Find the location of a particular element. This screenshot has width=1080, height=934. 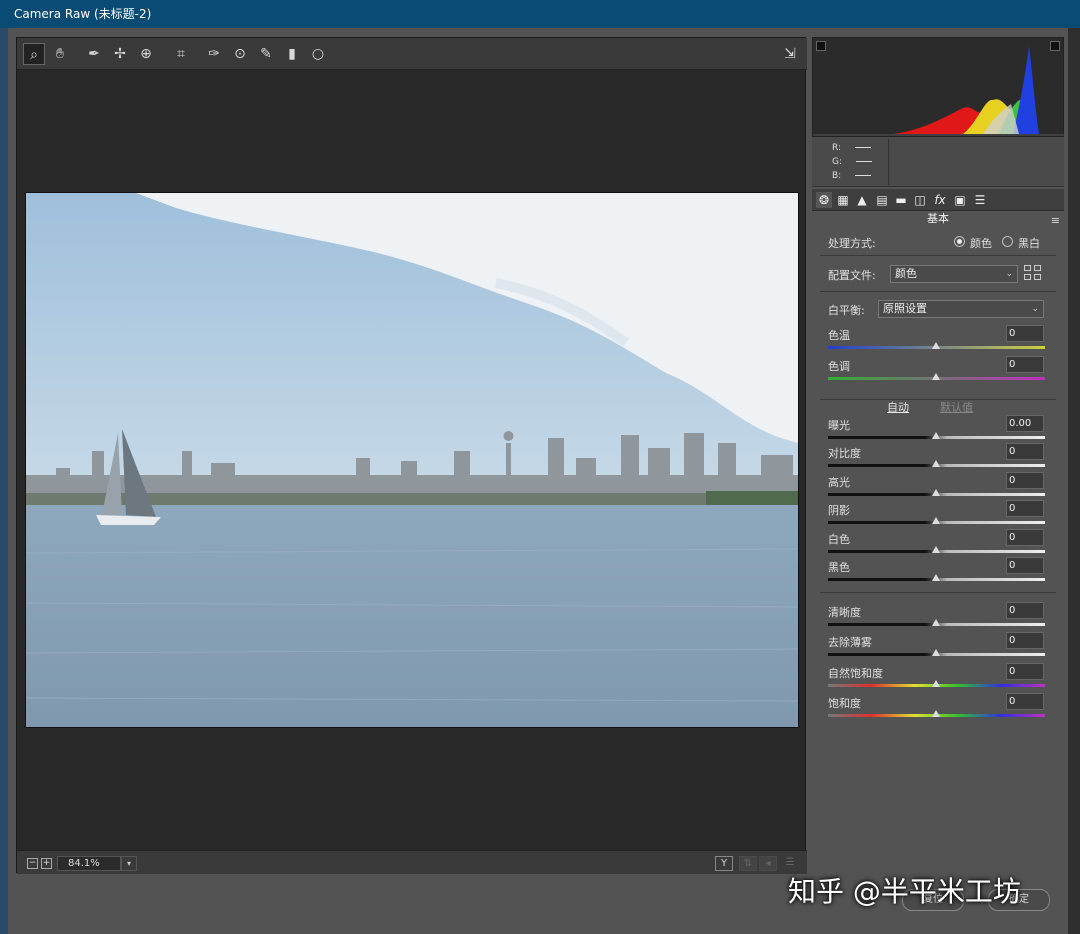

crop-icon: ⌗ is located at coordinates (181, 54).